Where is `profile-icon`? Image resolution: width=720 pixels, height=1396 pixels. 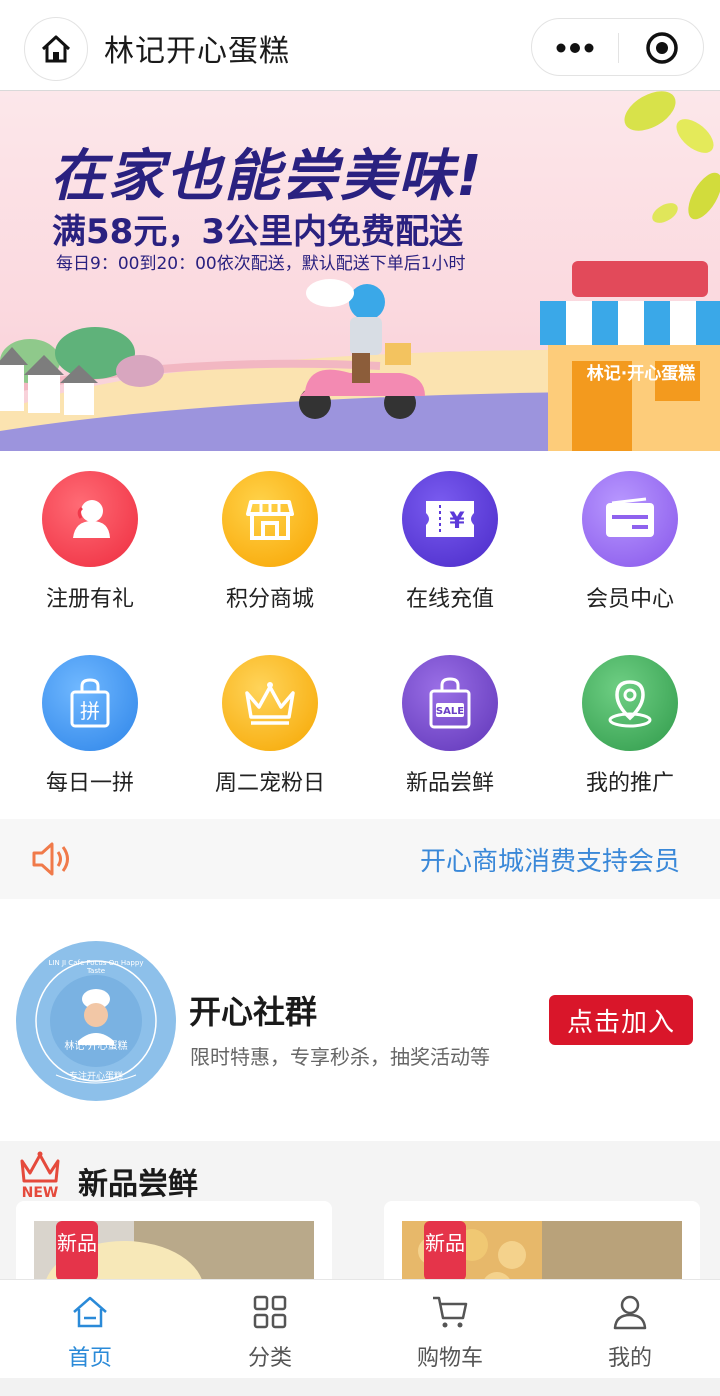 profile-icon is located at coordinates (630, 1312).